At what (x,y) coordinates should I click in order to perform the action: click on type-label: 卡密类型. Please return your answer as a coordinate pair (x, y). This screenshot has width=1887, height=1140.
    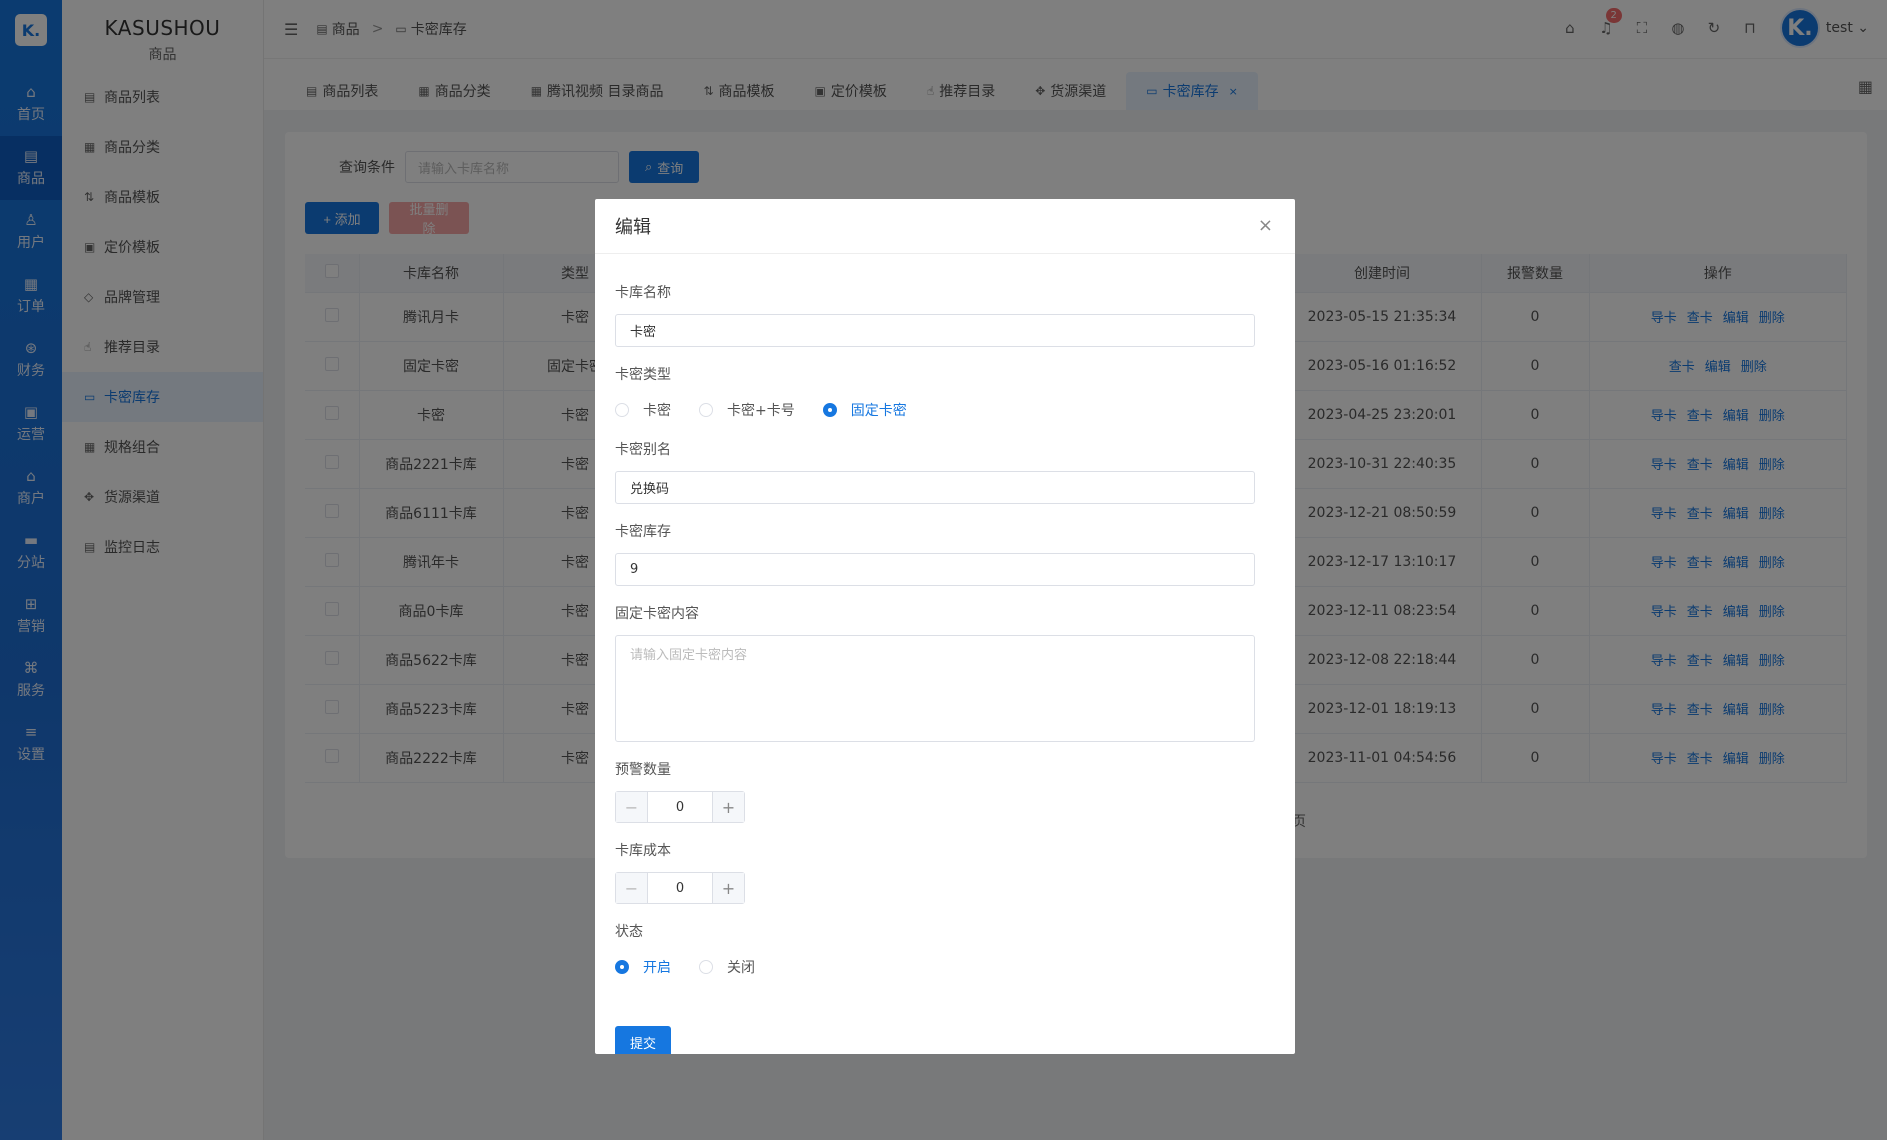
    Looking at the image, I should click on (643, 375).